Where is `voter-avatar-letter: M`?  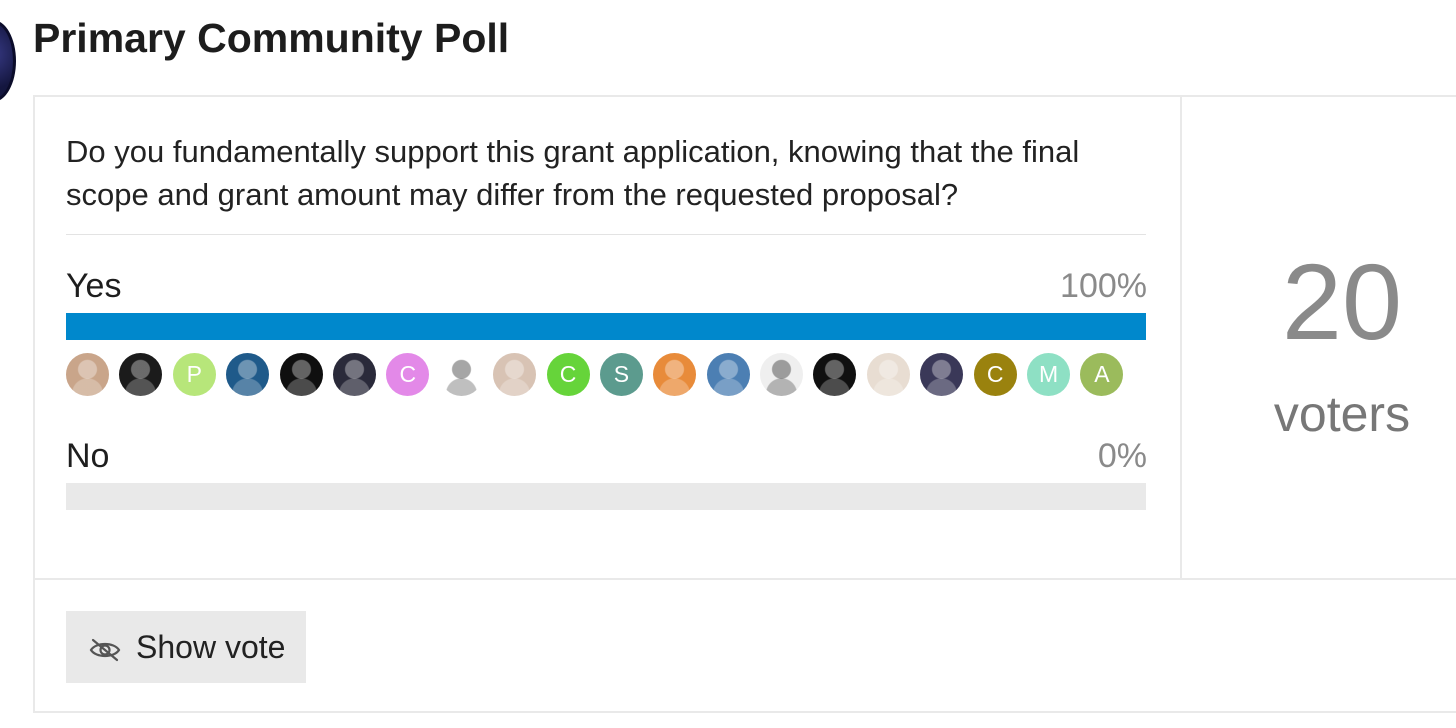 voter-avatar-letter: M is located at coordinates (1048, 374).